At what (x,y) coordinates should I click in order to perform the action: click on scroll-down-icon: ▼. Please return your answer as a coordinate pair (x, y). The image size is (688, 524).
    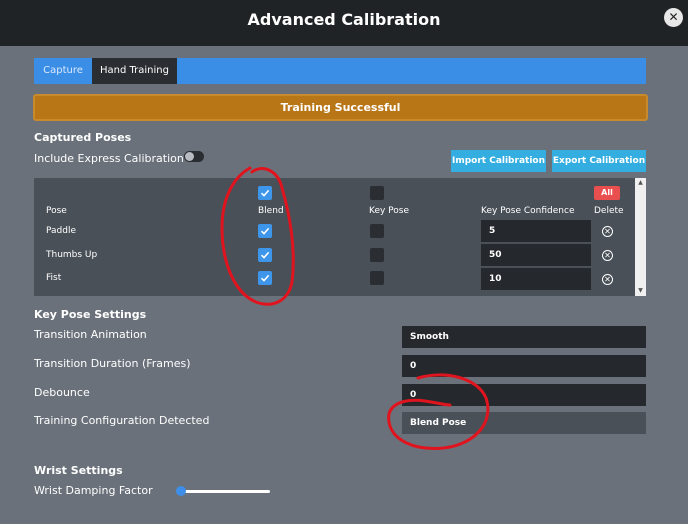
    Looking at the image, I should click on (640, 291).